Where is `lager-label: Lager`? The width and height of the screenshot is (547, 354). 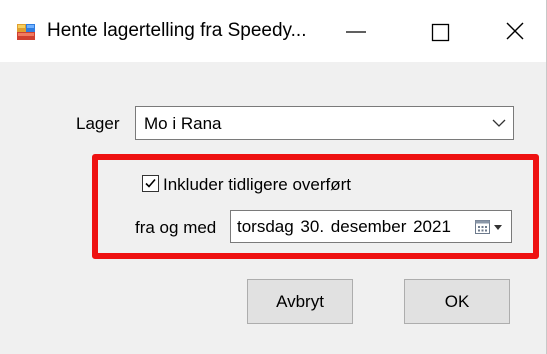
lager-label: Lager is located at coordinates (98, 123).